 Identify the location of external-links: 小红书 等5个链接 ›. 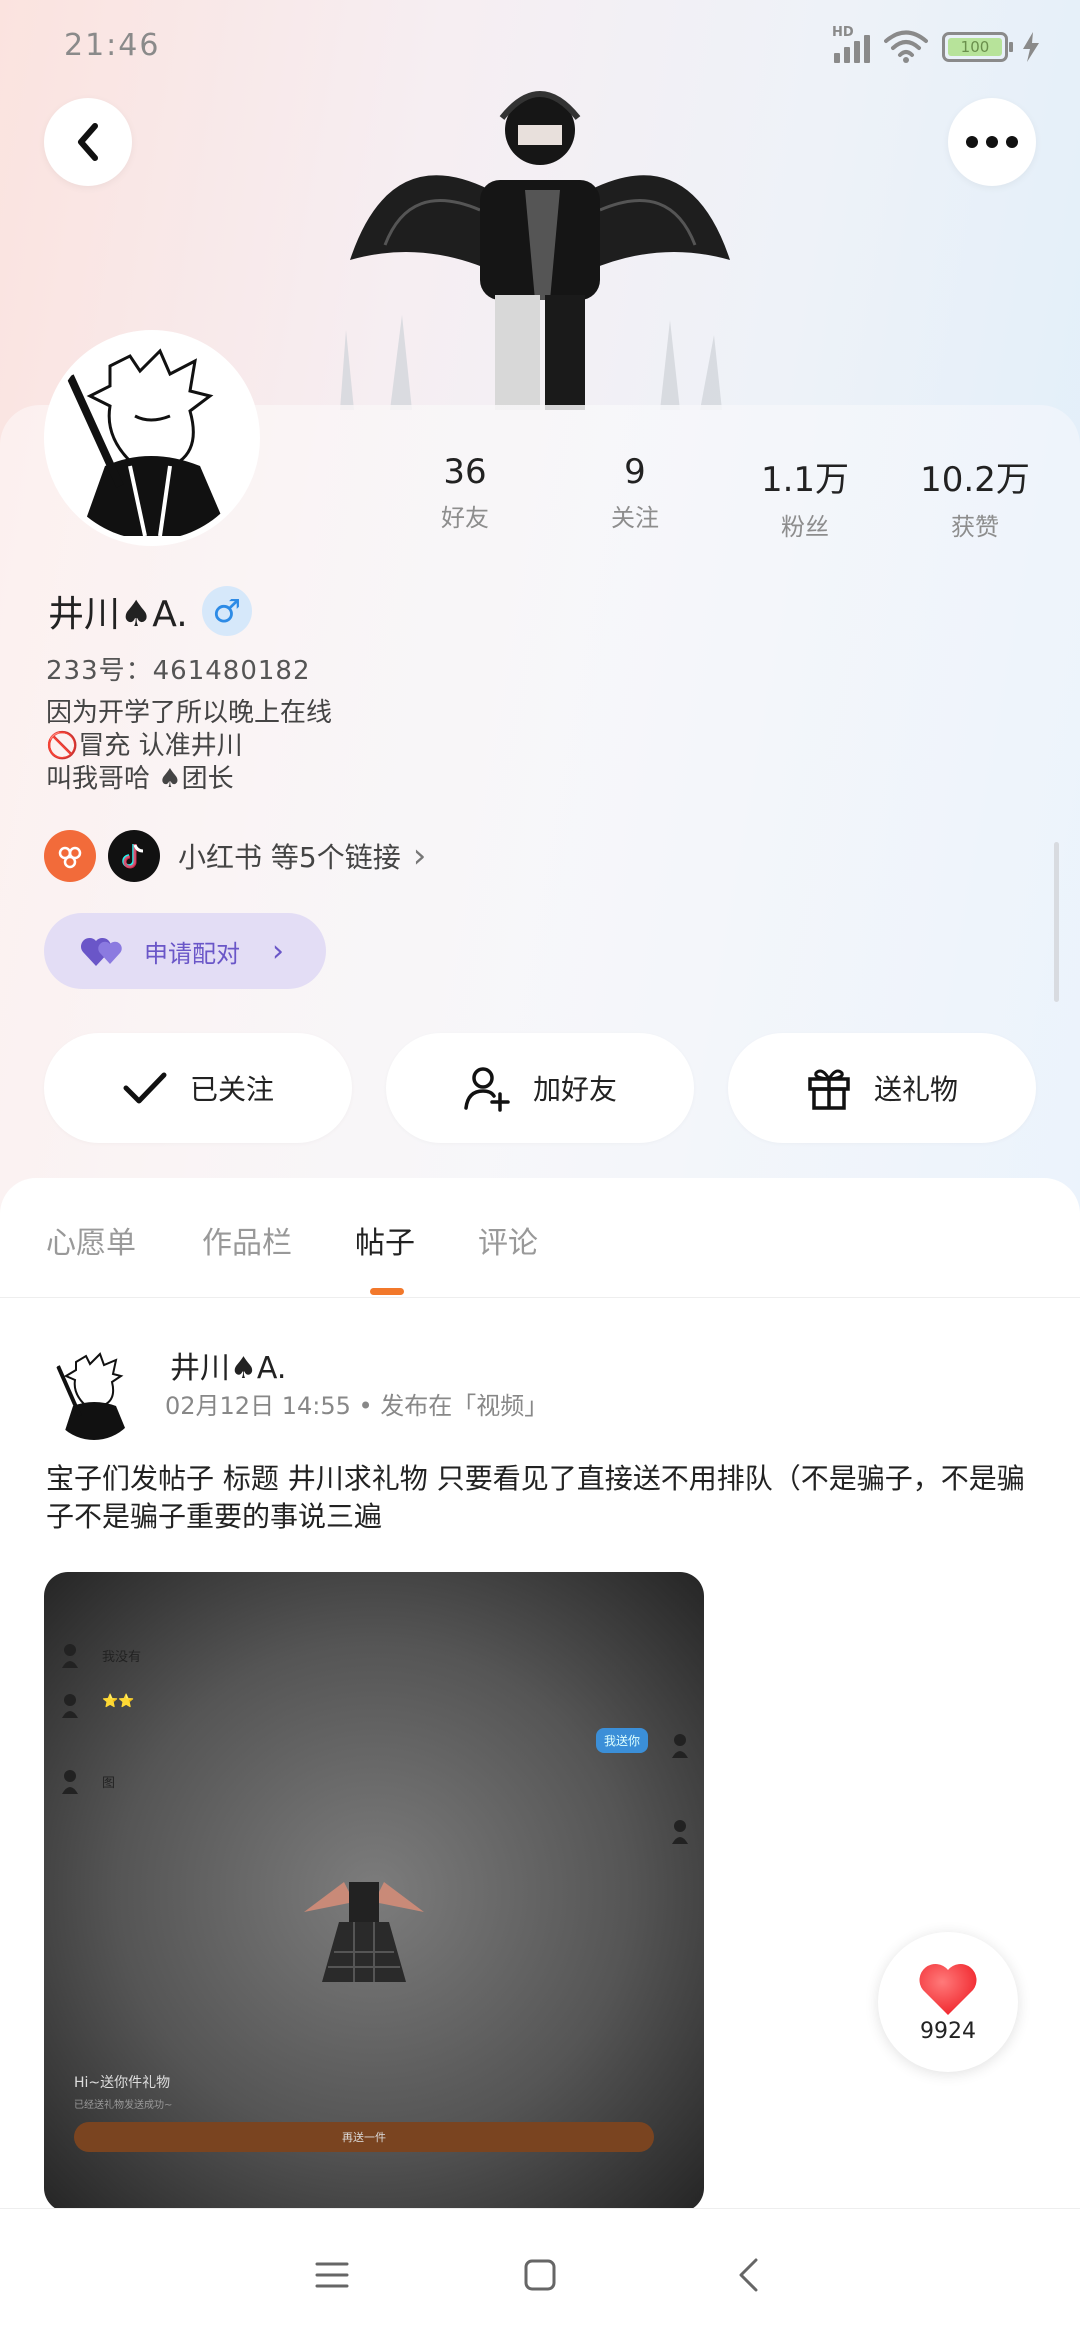
(235, 856).